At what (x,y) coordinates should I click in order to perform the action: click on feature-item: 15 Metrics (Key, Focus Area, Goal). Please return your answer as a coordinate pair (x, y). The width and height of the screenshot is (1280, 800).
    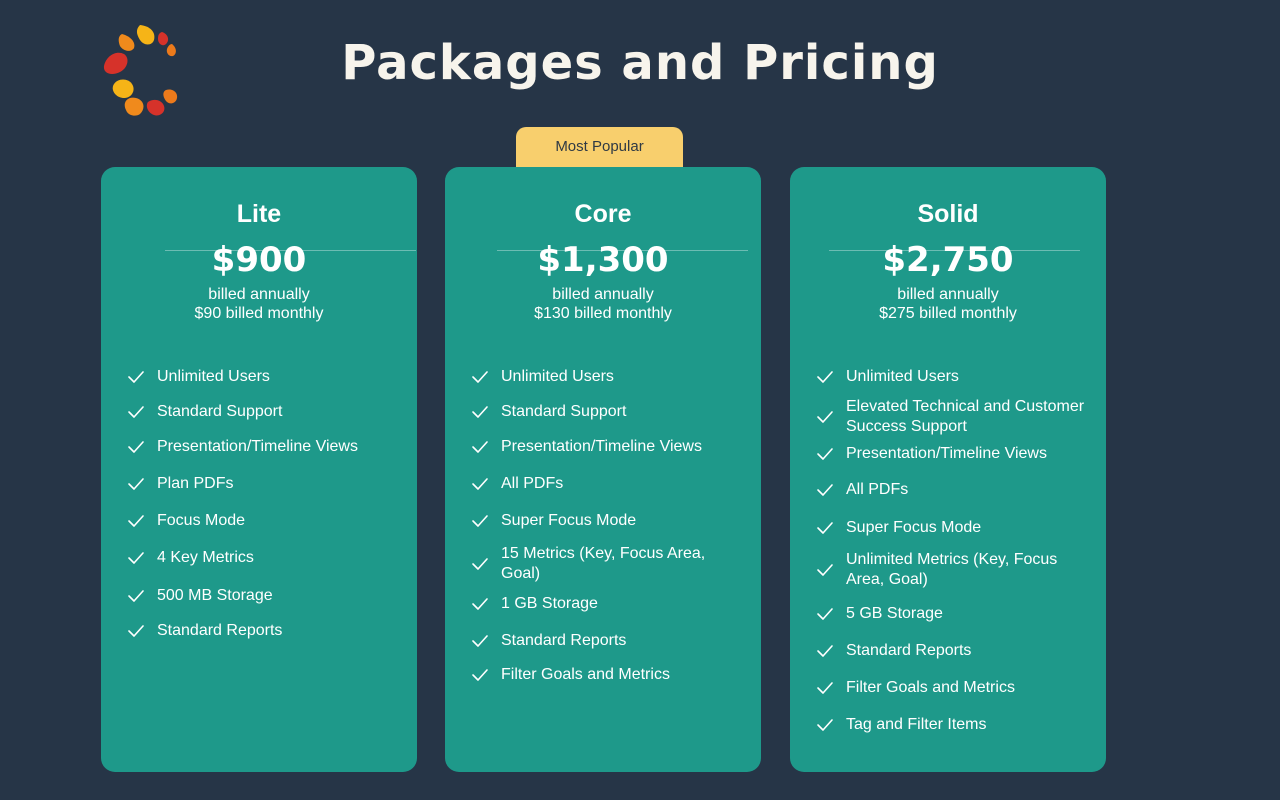
    Looking at the image, I should click on (607, 564).